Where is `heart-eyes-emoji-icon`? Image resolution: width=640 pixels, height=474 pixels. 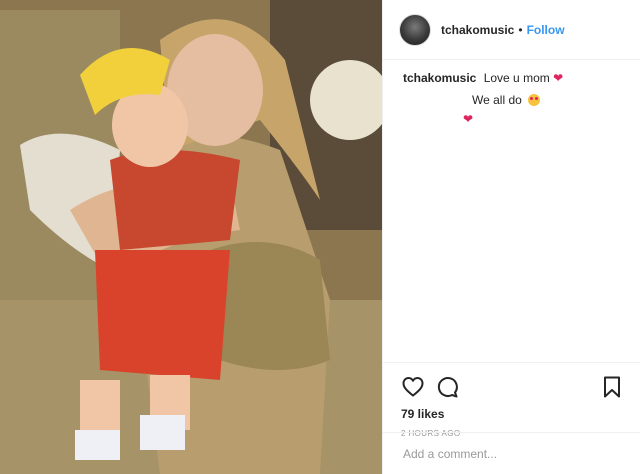 heart-eyes-emoji-icon is located at coordinates (534, 100).